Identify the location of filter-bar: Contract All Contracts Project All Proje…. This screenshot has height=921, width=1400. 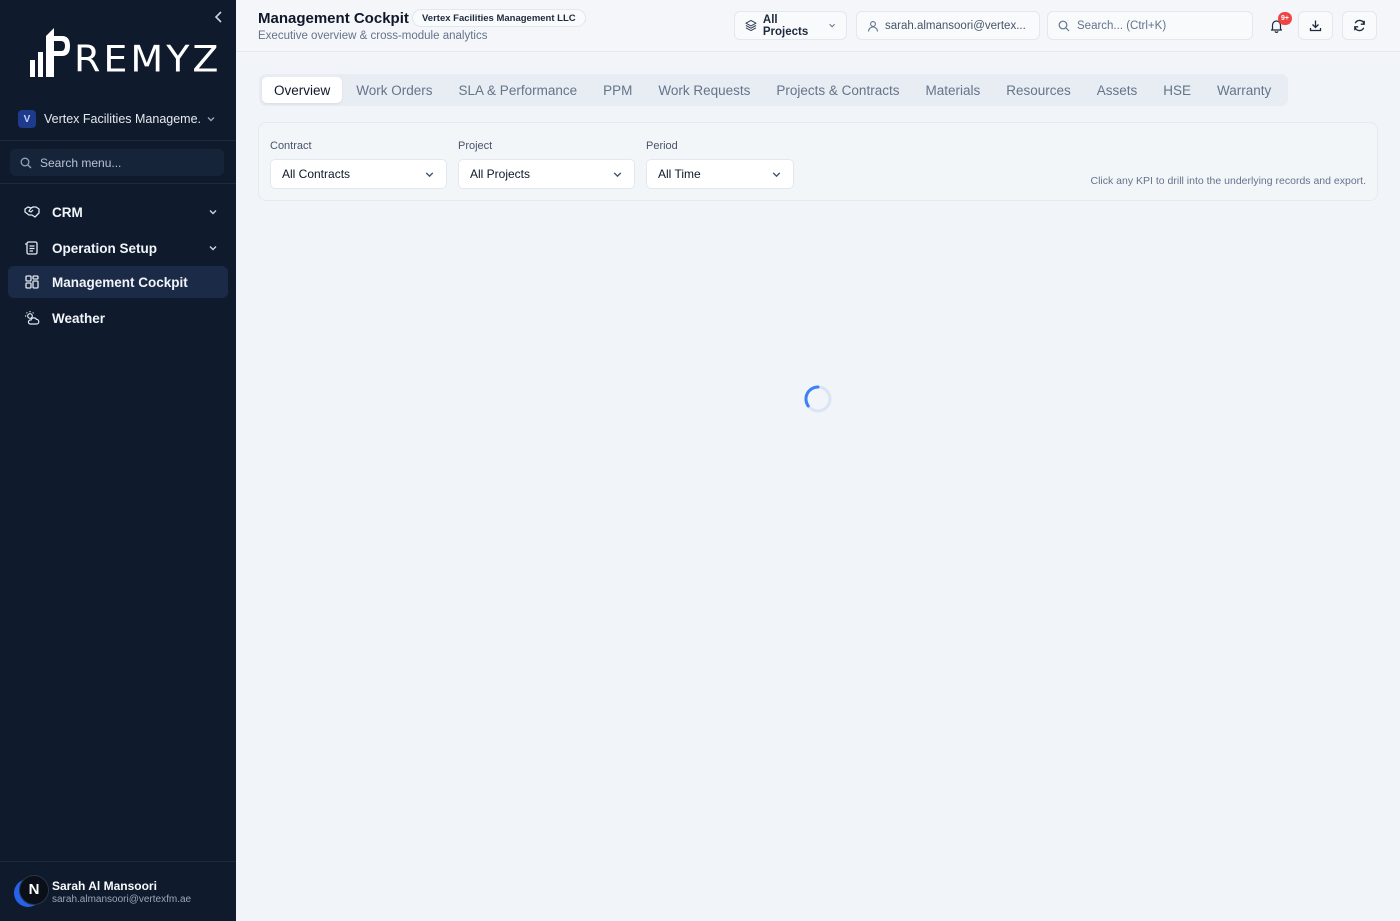
(818, 161).